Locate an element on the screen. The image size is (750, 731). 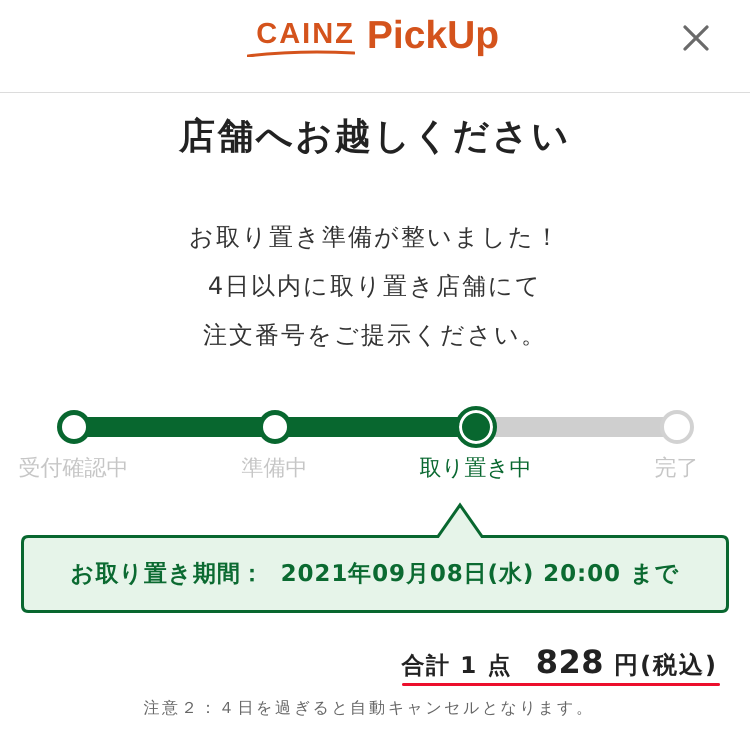
step-label: 受付確認中 is located at coordinates (73, 469).